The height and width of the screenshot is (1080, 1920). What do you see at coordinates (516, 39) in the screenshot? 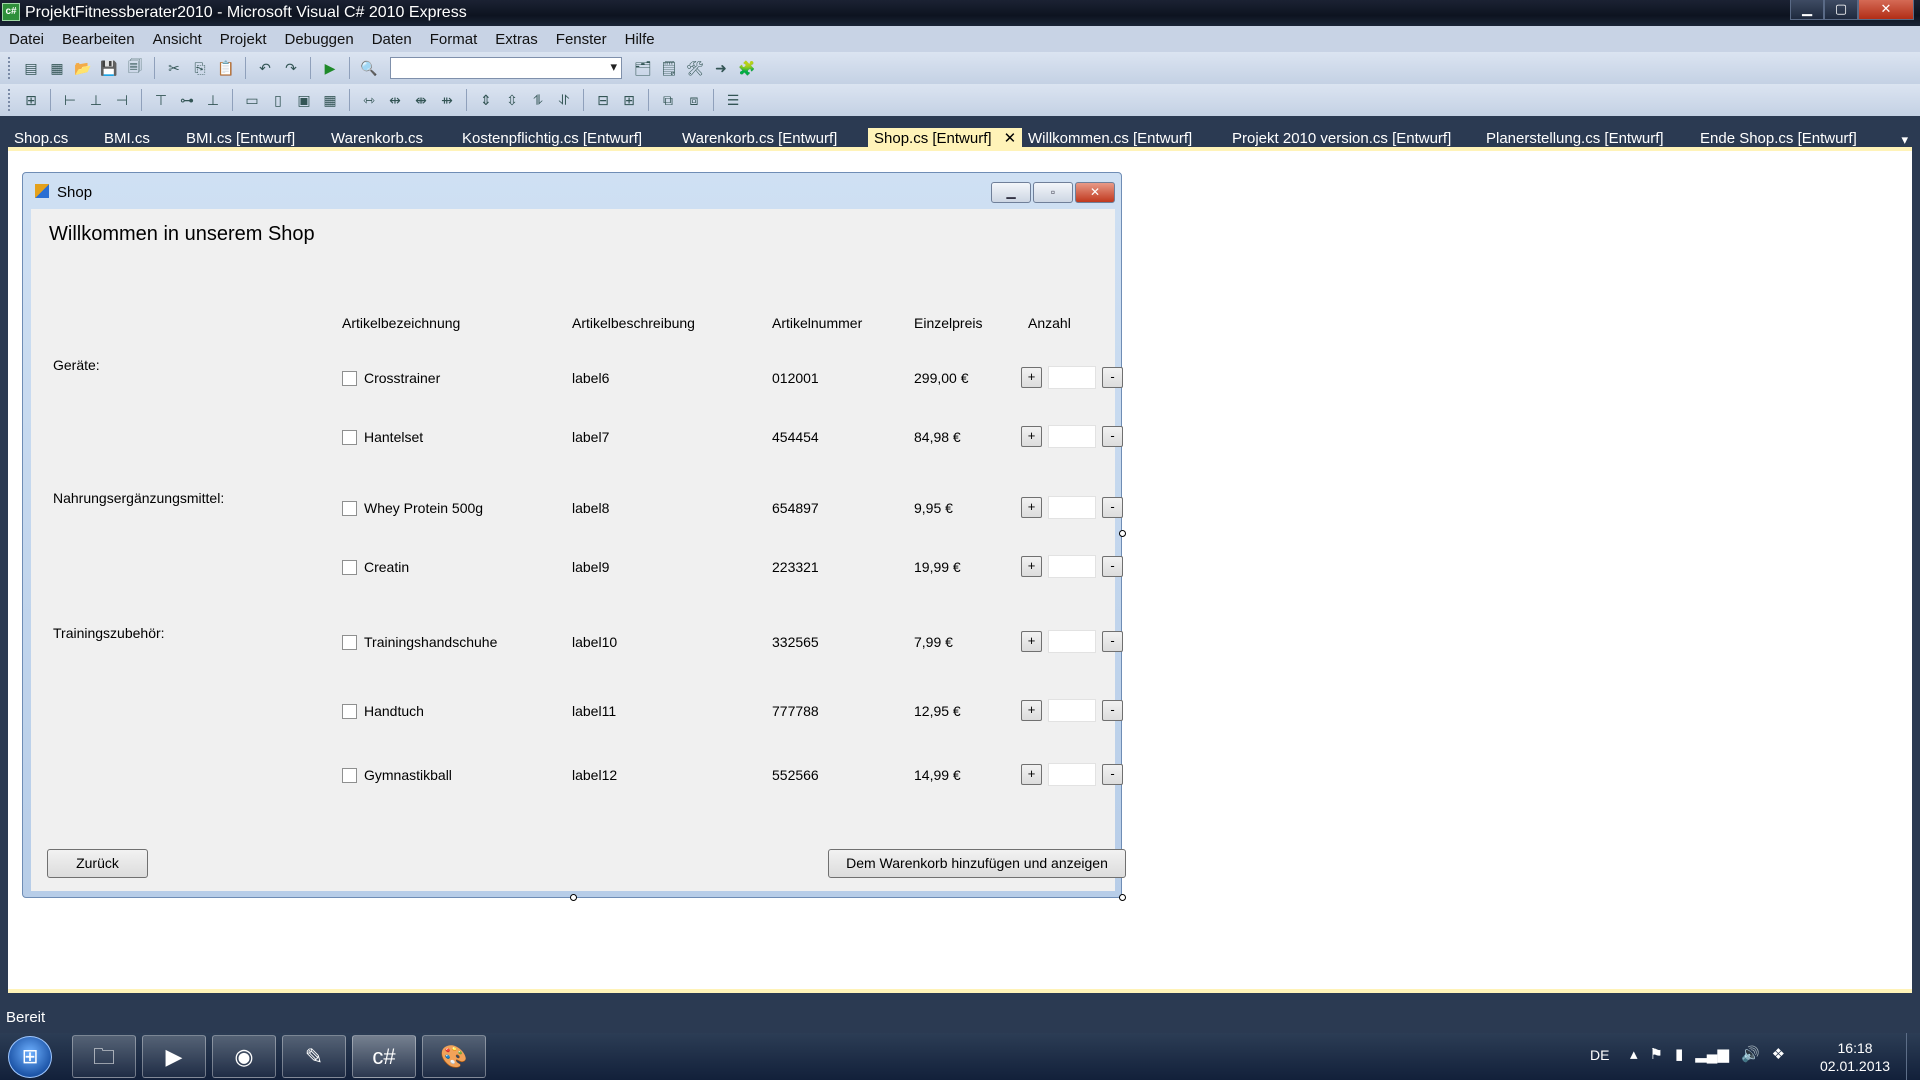
I see `menu-extras: Extras` at bounding box center [516, 39].